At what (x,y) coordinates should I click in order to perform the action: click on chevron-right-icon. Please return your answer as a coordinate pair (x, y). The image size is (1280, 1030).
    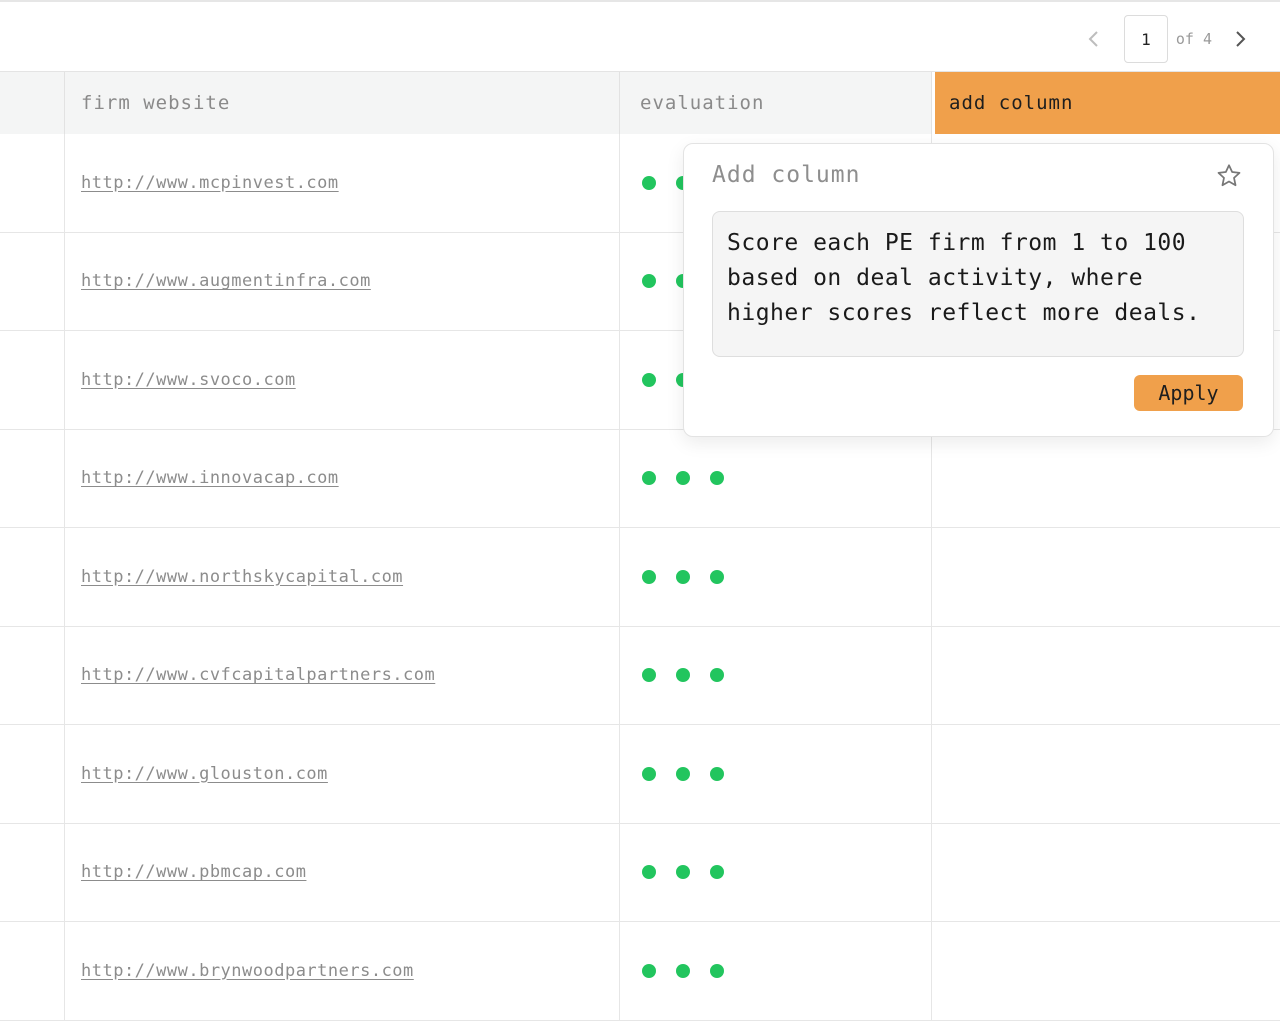
    Looking at the image, I should click on (1241, 39).